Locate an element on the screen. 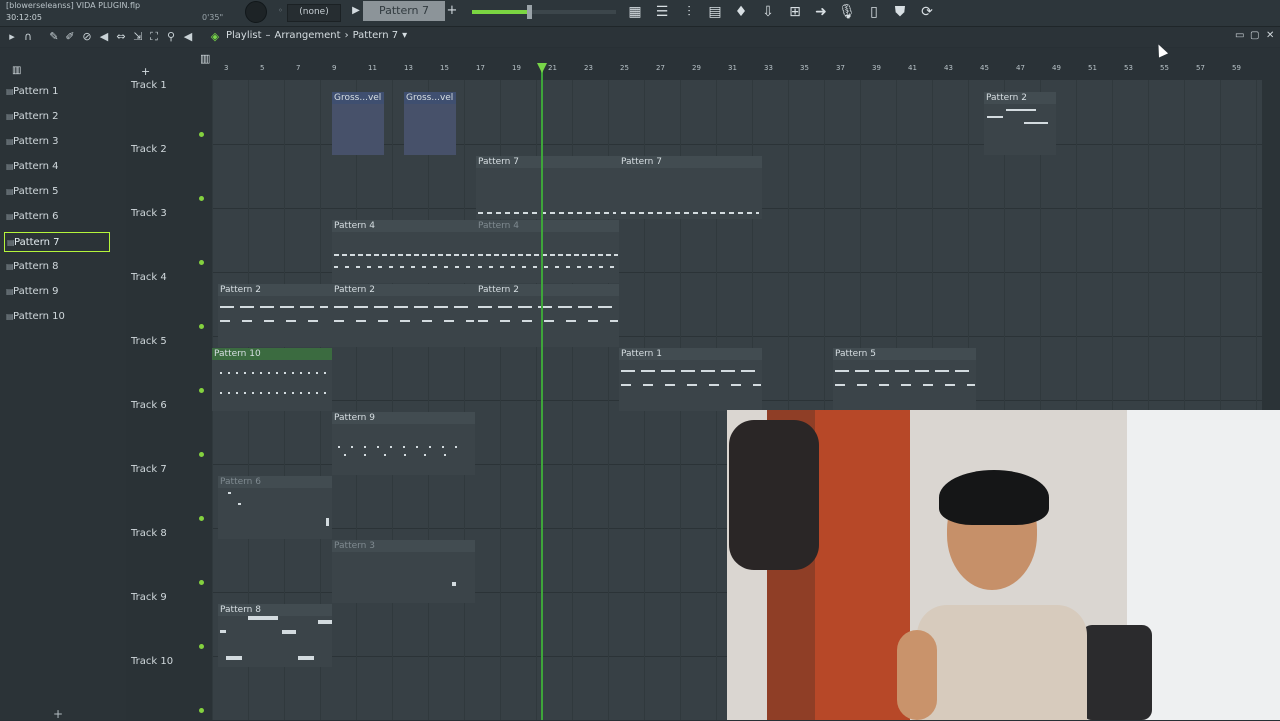  ruler-bar-number: 19 is located at coordinates (516, 68).